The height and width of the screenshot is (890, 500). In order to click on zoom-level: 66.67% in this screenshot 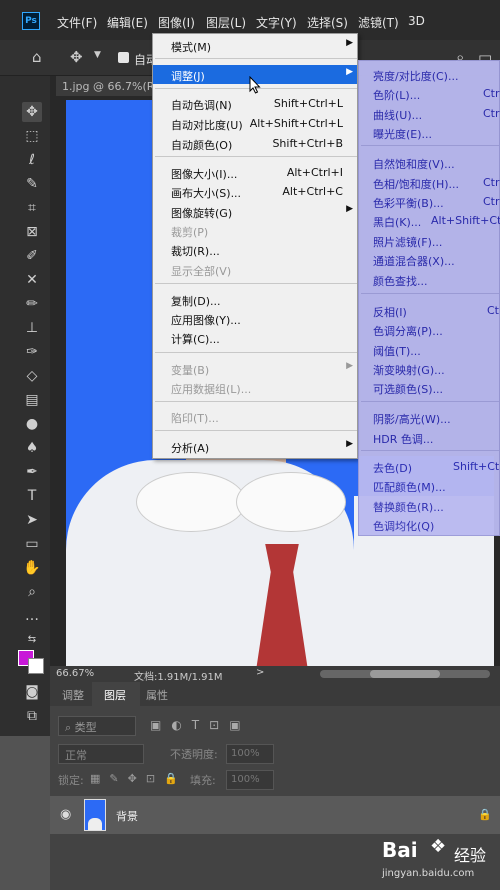, I will do `click(75, 673)`.